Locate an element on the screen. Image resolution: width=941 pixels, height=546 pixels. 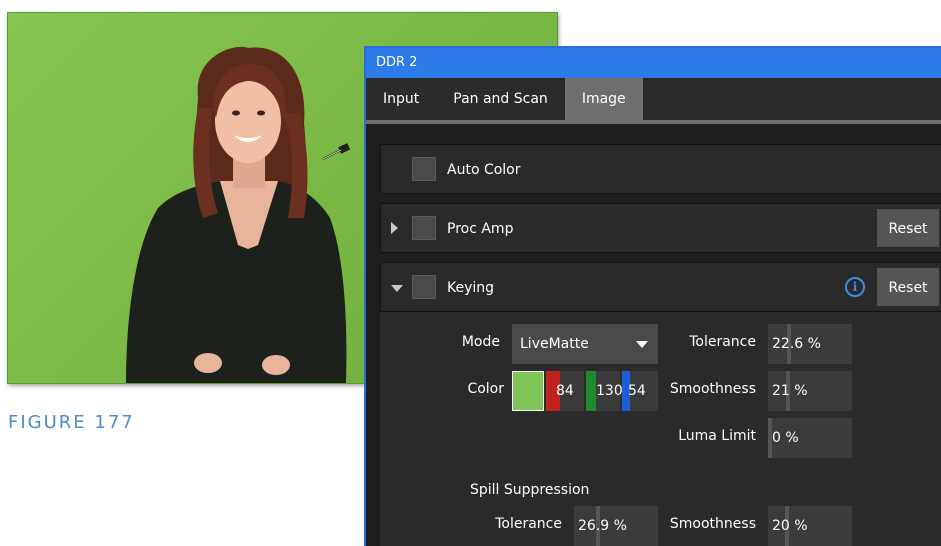
proc-amp-reset-button: Reset is located at coordinates (908, 228).